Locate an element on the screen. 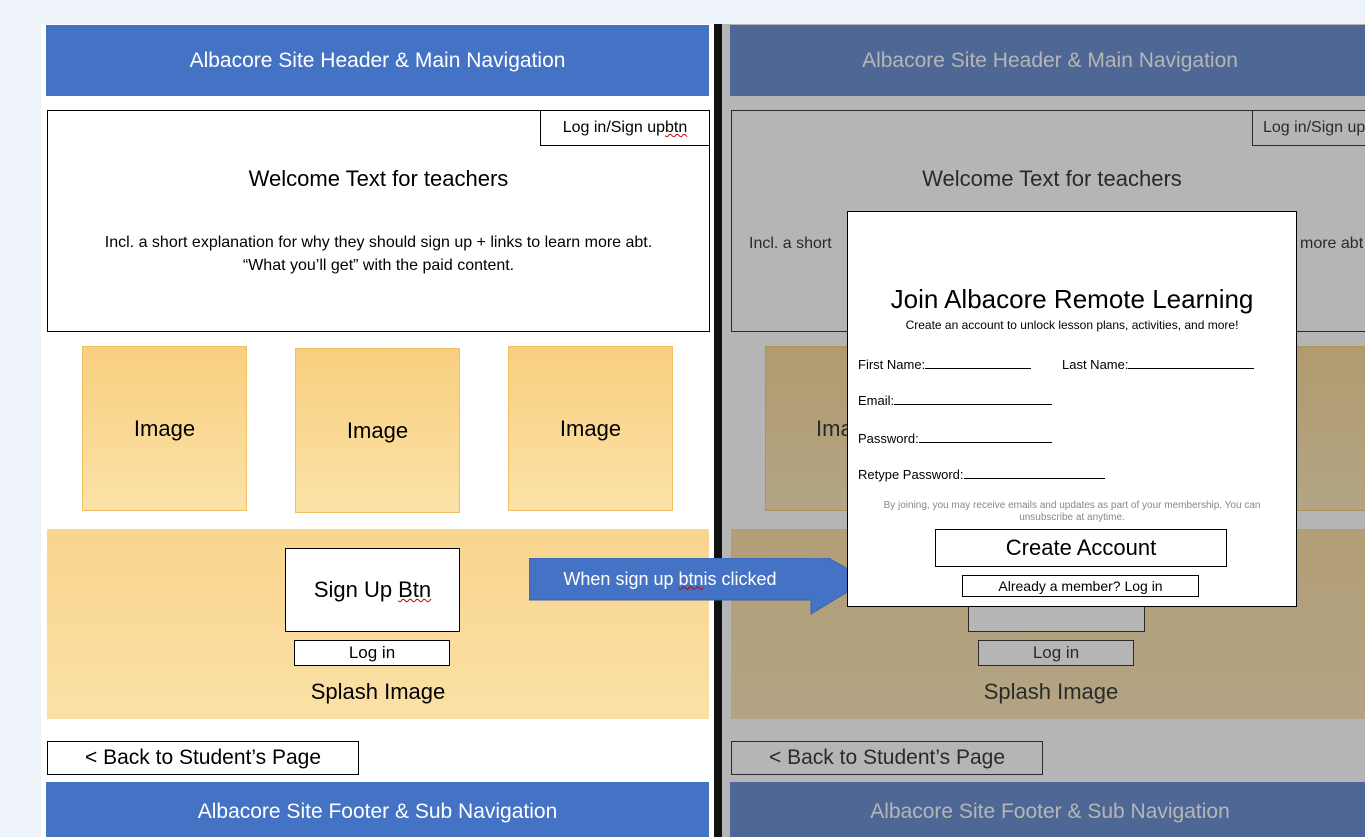  first-name-label: First Name: is located at coordinates (892, 364).